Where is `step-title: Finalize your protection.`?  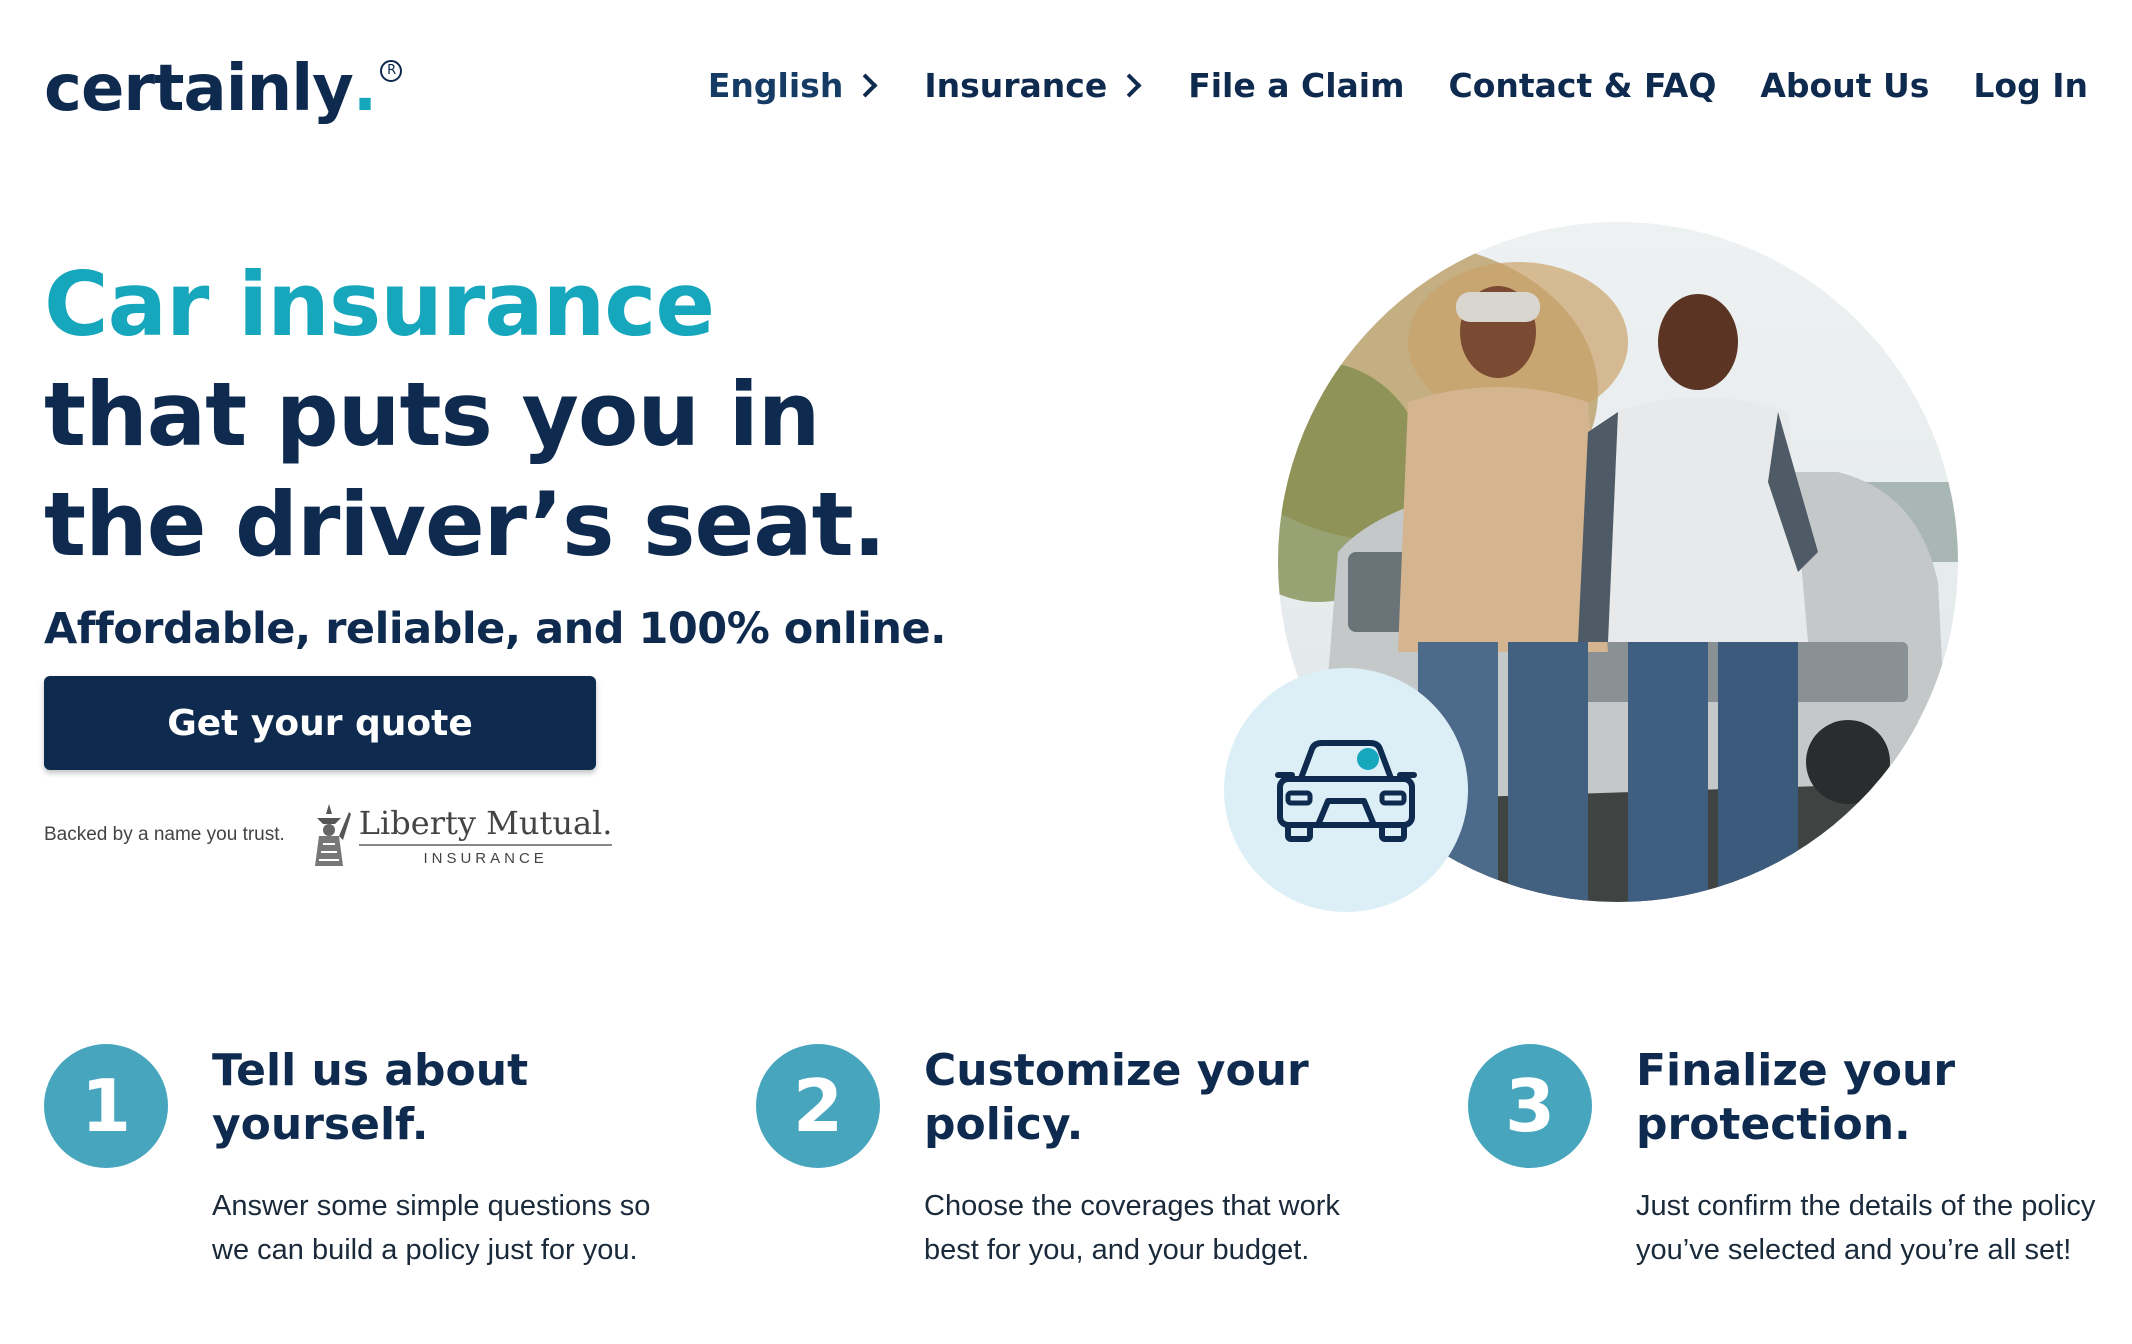
step-title: Finalize your protection. is located at coordinates (1796, 1097).